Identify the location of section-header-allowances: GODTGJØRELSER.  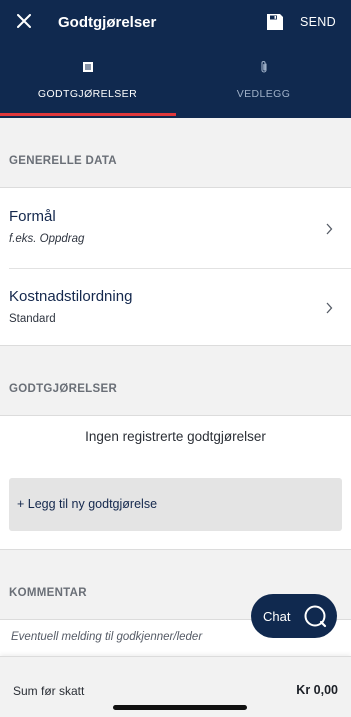
(63, 389).